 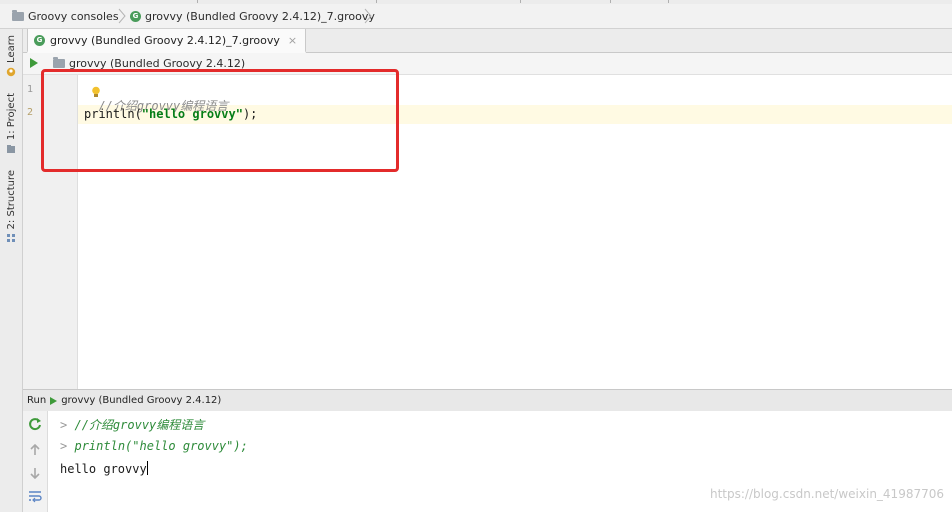 What do you see at coordinates (487, 400) in the screenshot?
I see `run-panel-header: Run grovvy (Bundled Groovy 2.4.12)` at bounding box center [487, 400].